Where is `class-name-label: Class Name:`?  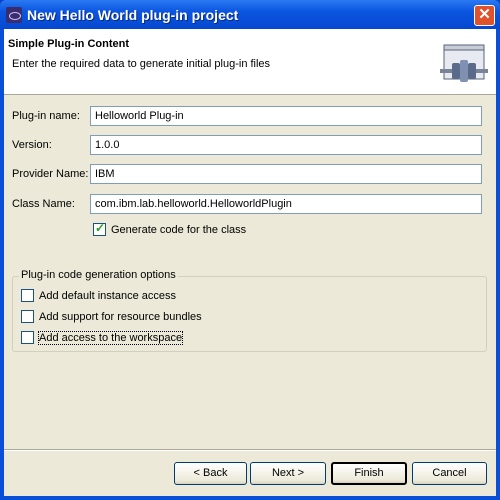
class-name-label: Class Name: is located at coordinates (43, 204).